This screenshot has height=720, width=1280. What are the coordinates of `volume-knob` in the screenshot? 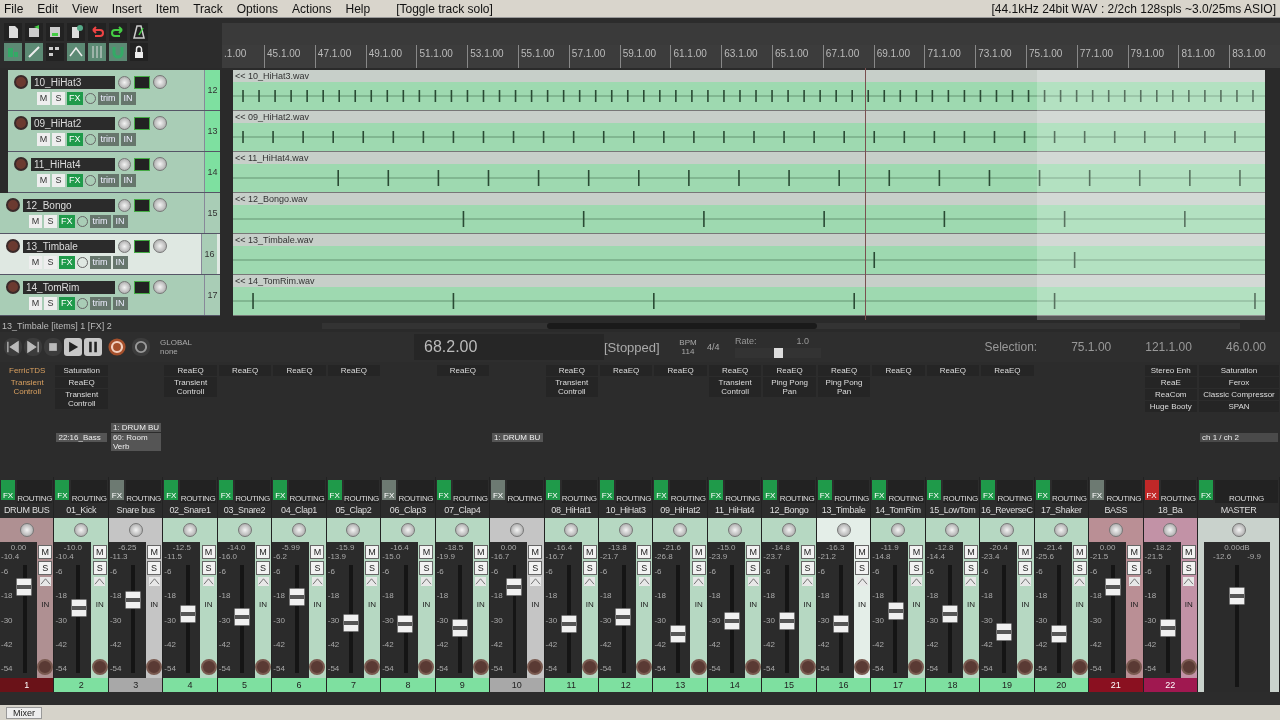 It's located at (124, 287).